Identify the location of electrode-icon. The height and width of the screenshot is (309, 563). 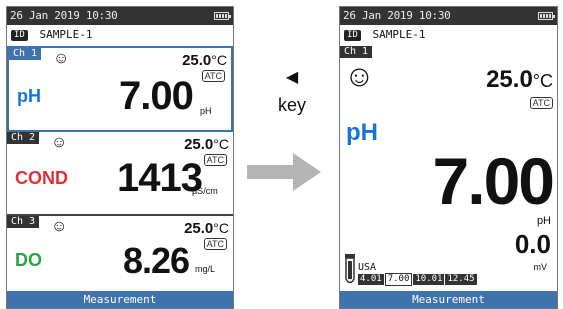
(350, 269).